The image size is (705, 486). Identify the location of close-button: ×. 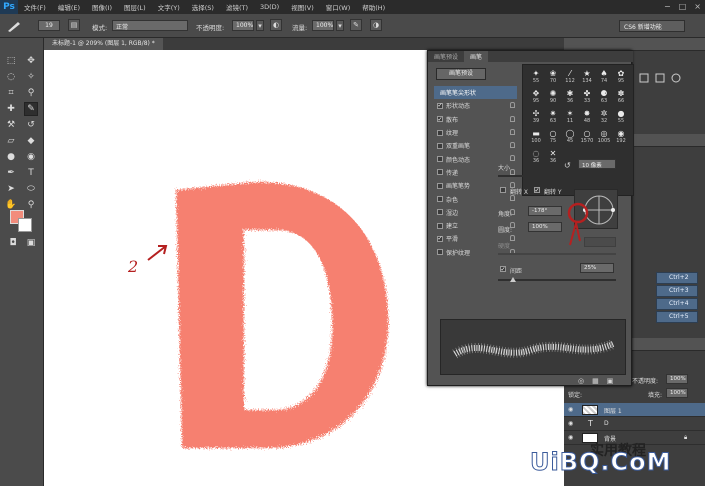
(697, 6).